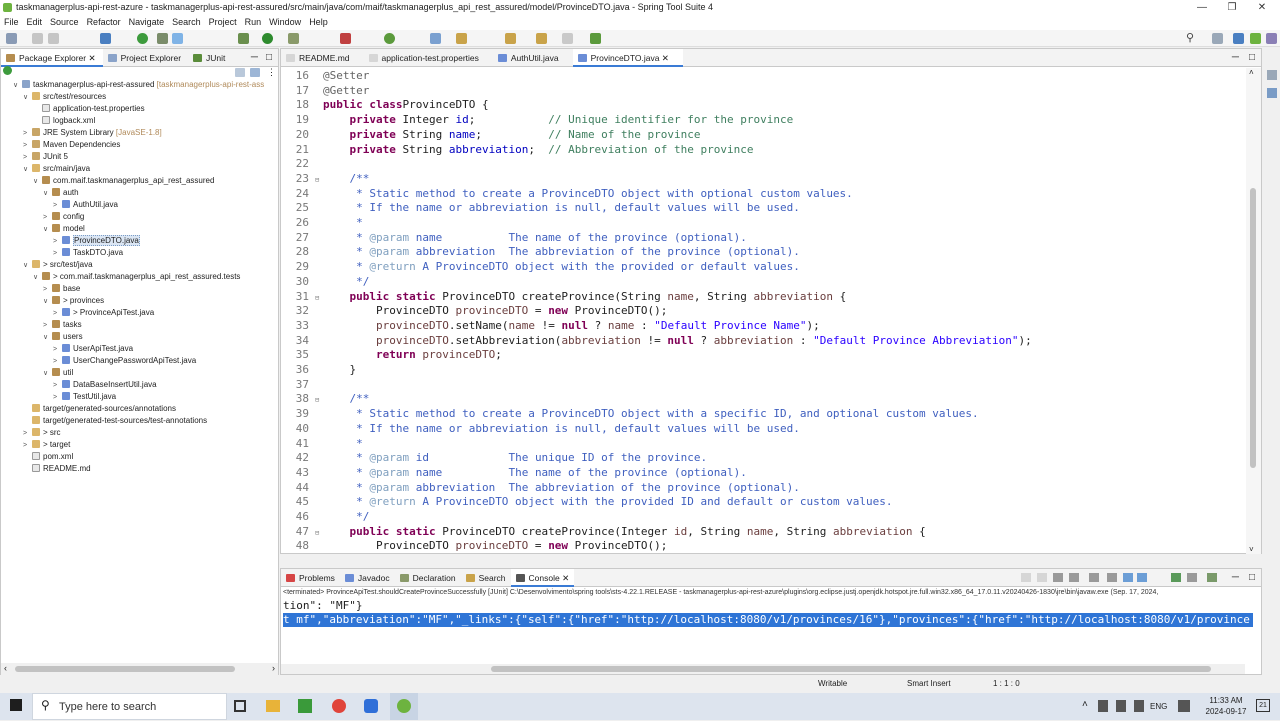 Image resolution: width=1280 pixels, height=721 pixels. Describe the element at coordinates (285, 22) in the screenshot. I see `menu-window: Window` at that location.